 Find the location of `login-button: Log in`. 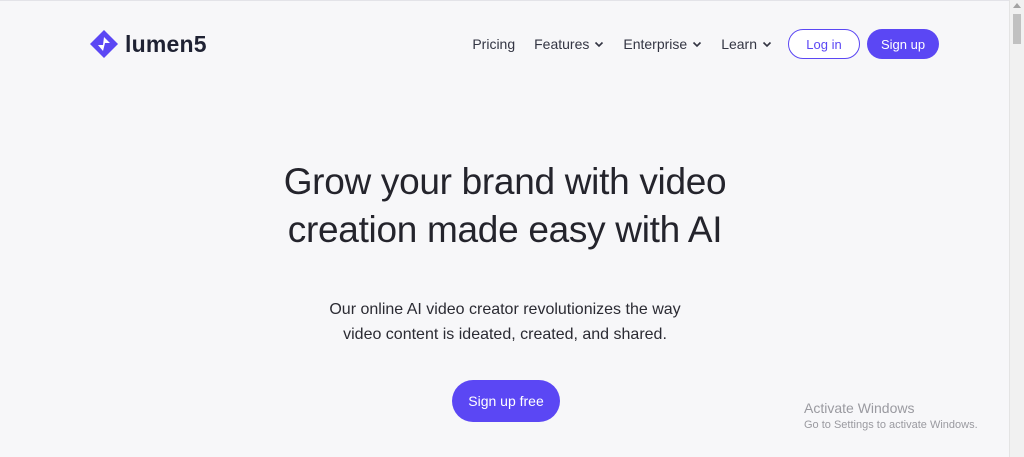

login-button: Log in is located at coordinates (824, 44).